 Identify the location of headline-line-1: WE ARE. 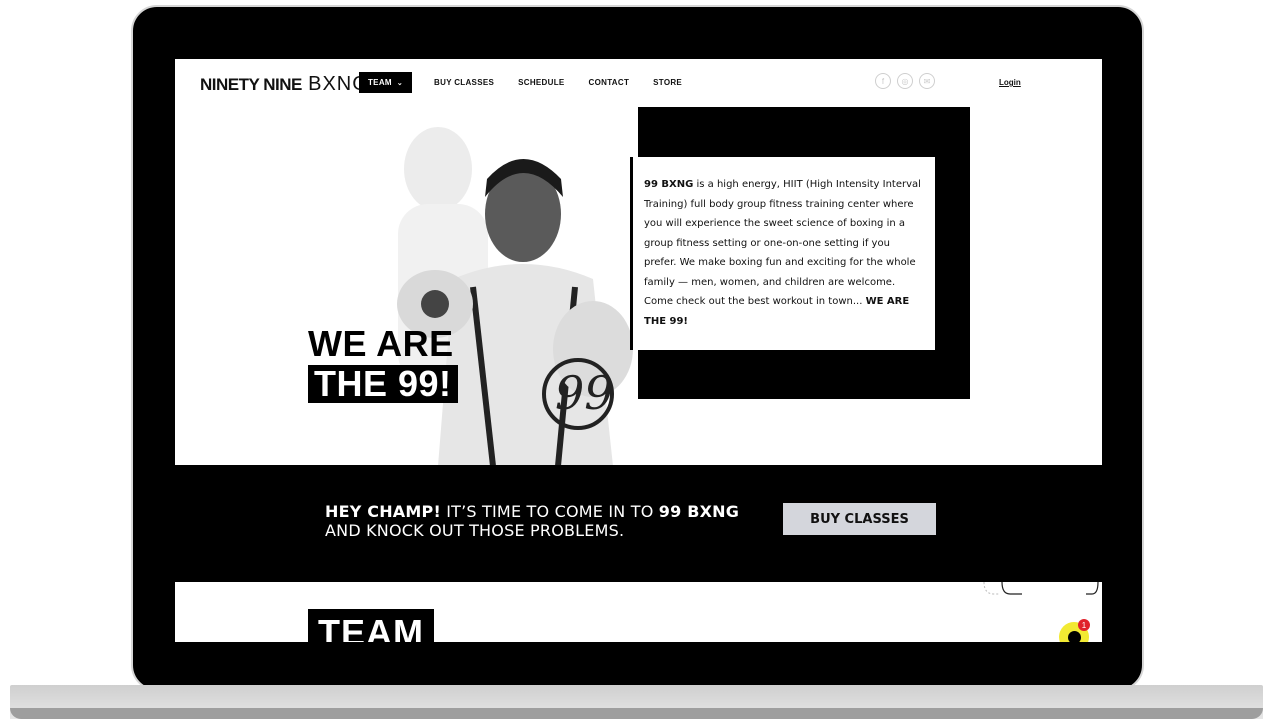
(381, 343).